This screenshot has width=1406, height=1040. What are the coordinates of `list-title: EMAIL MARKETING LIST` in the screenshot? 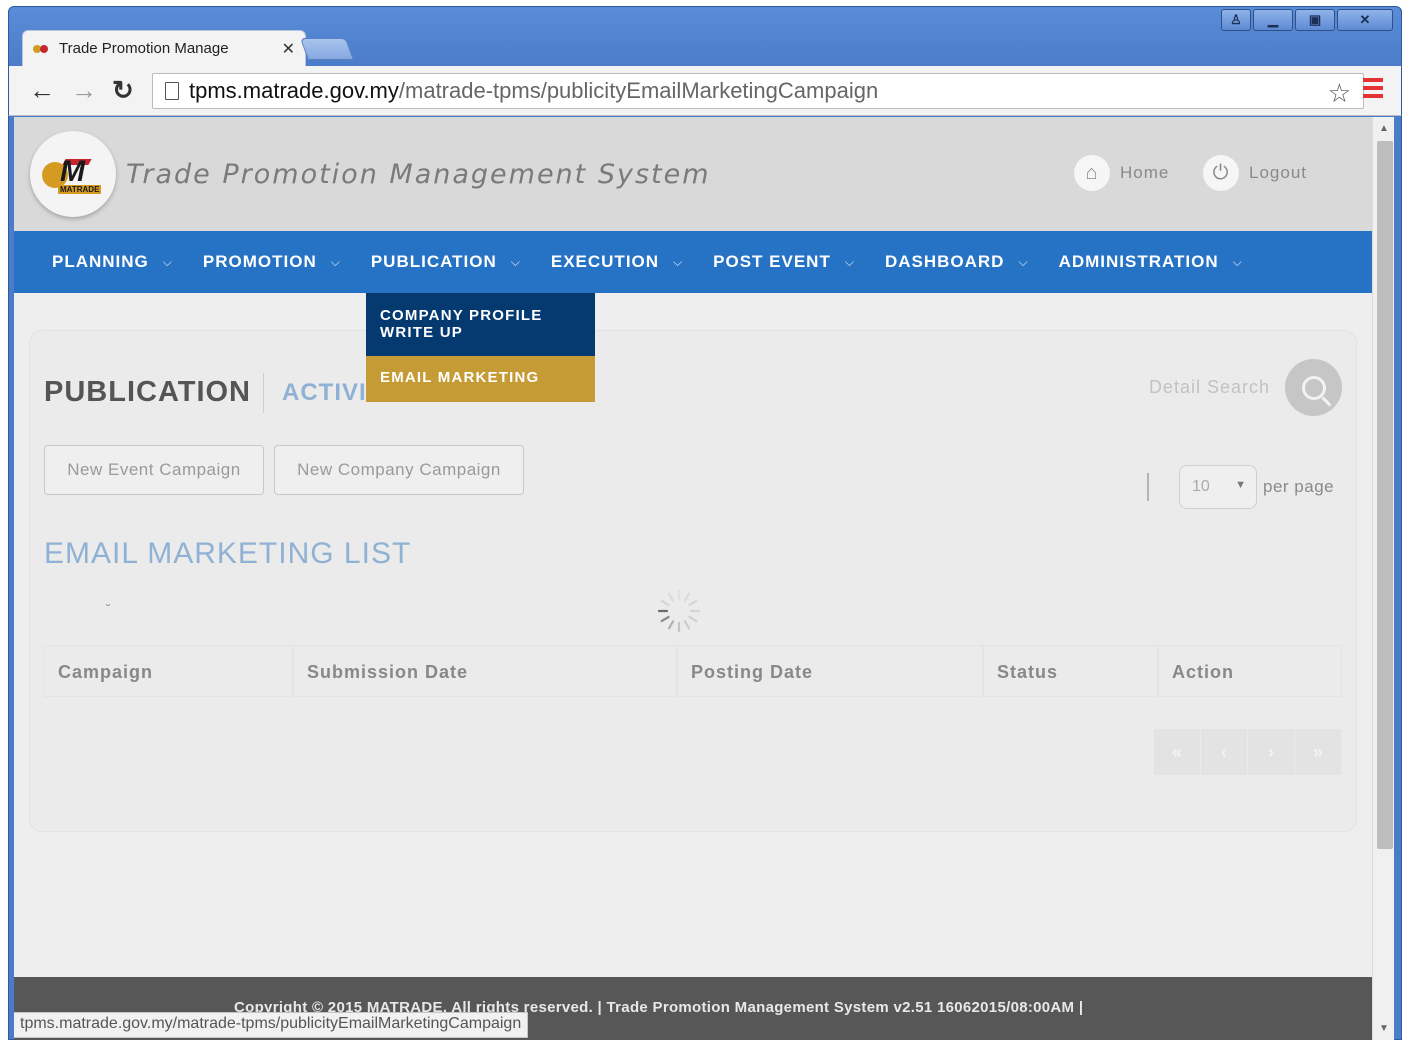 It's located at (228, 553).